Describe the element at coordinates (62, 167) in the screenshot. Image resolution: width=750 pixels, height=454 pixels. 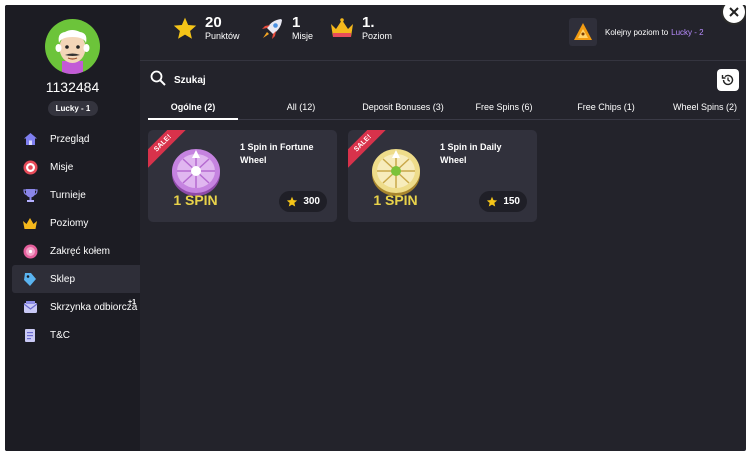
I see `sidebar-item-label: Misje` at that location.